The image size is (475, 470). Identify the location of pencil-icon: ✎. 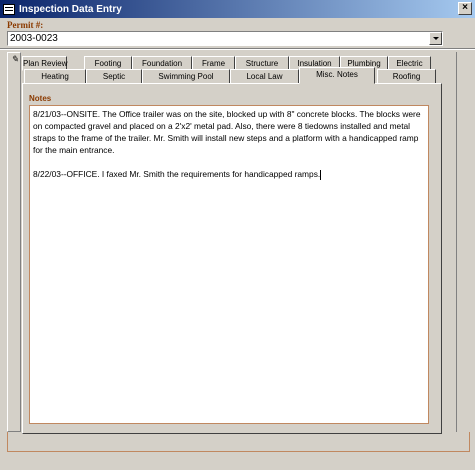
(15, 59).